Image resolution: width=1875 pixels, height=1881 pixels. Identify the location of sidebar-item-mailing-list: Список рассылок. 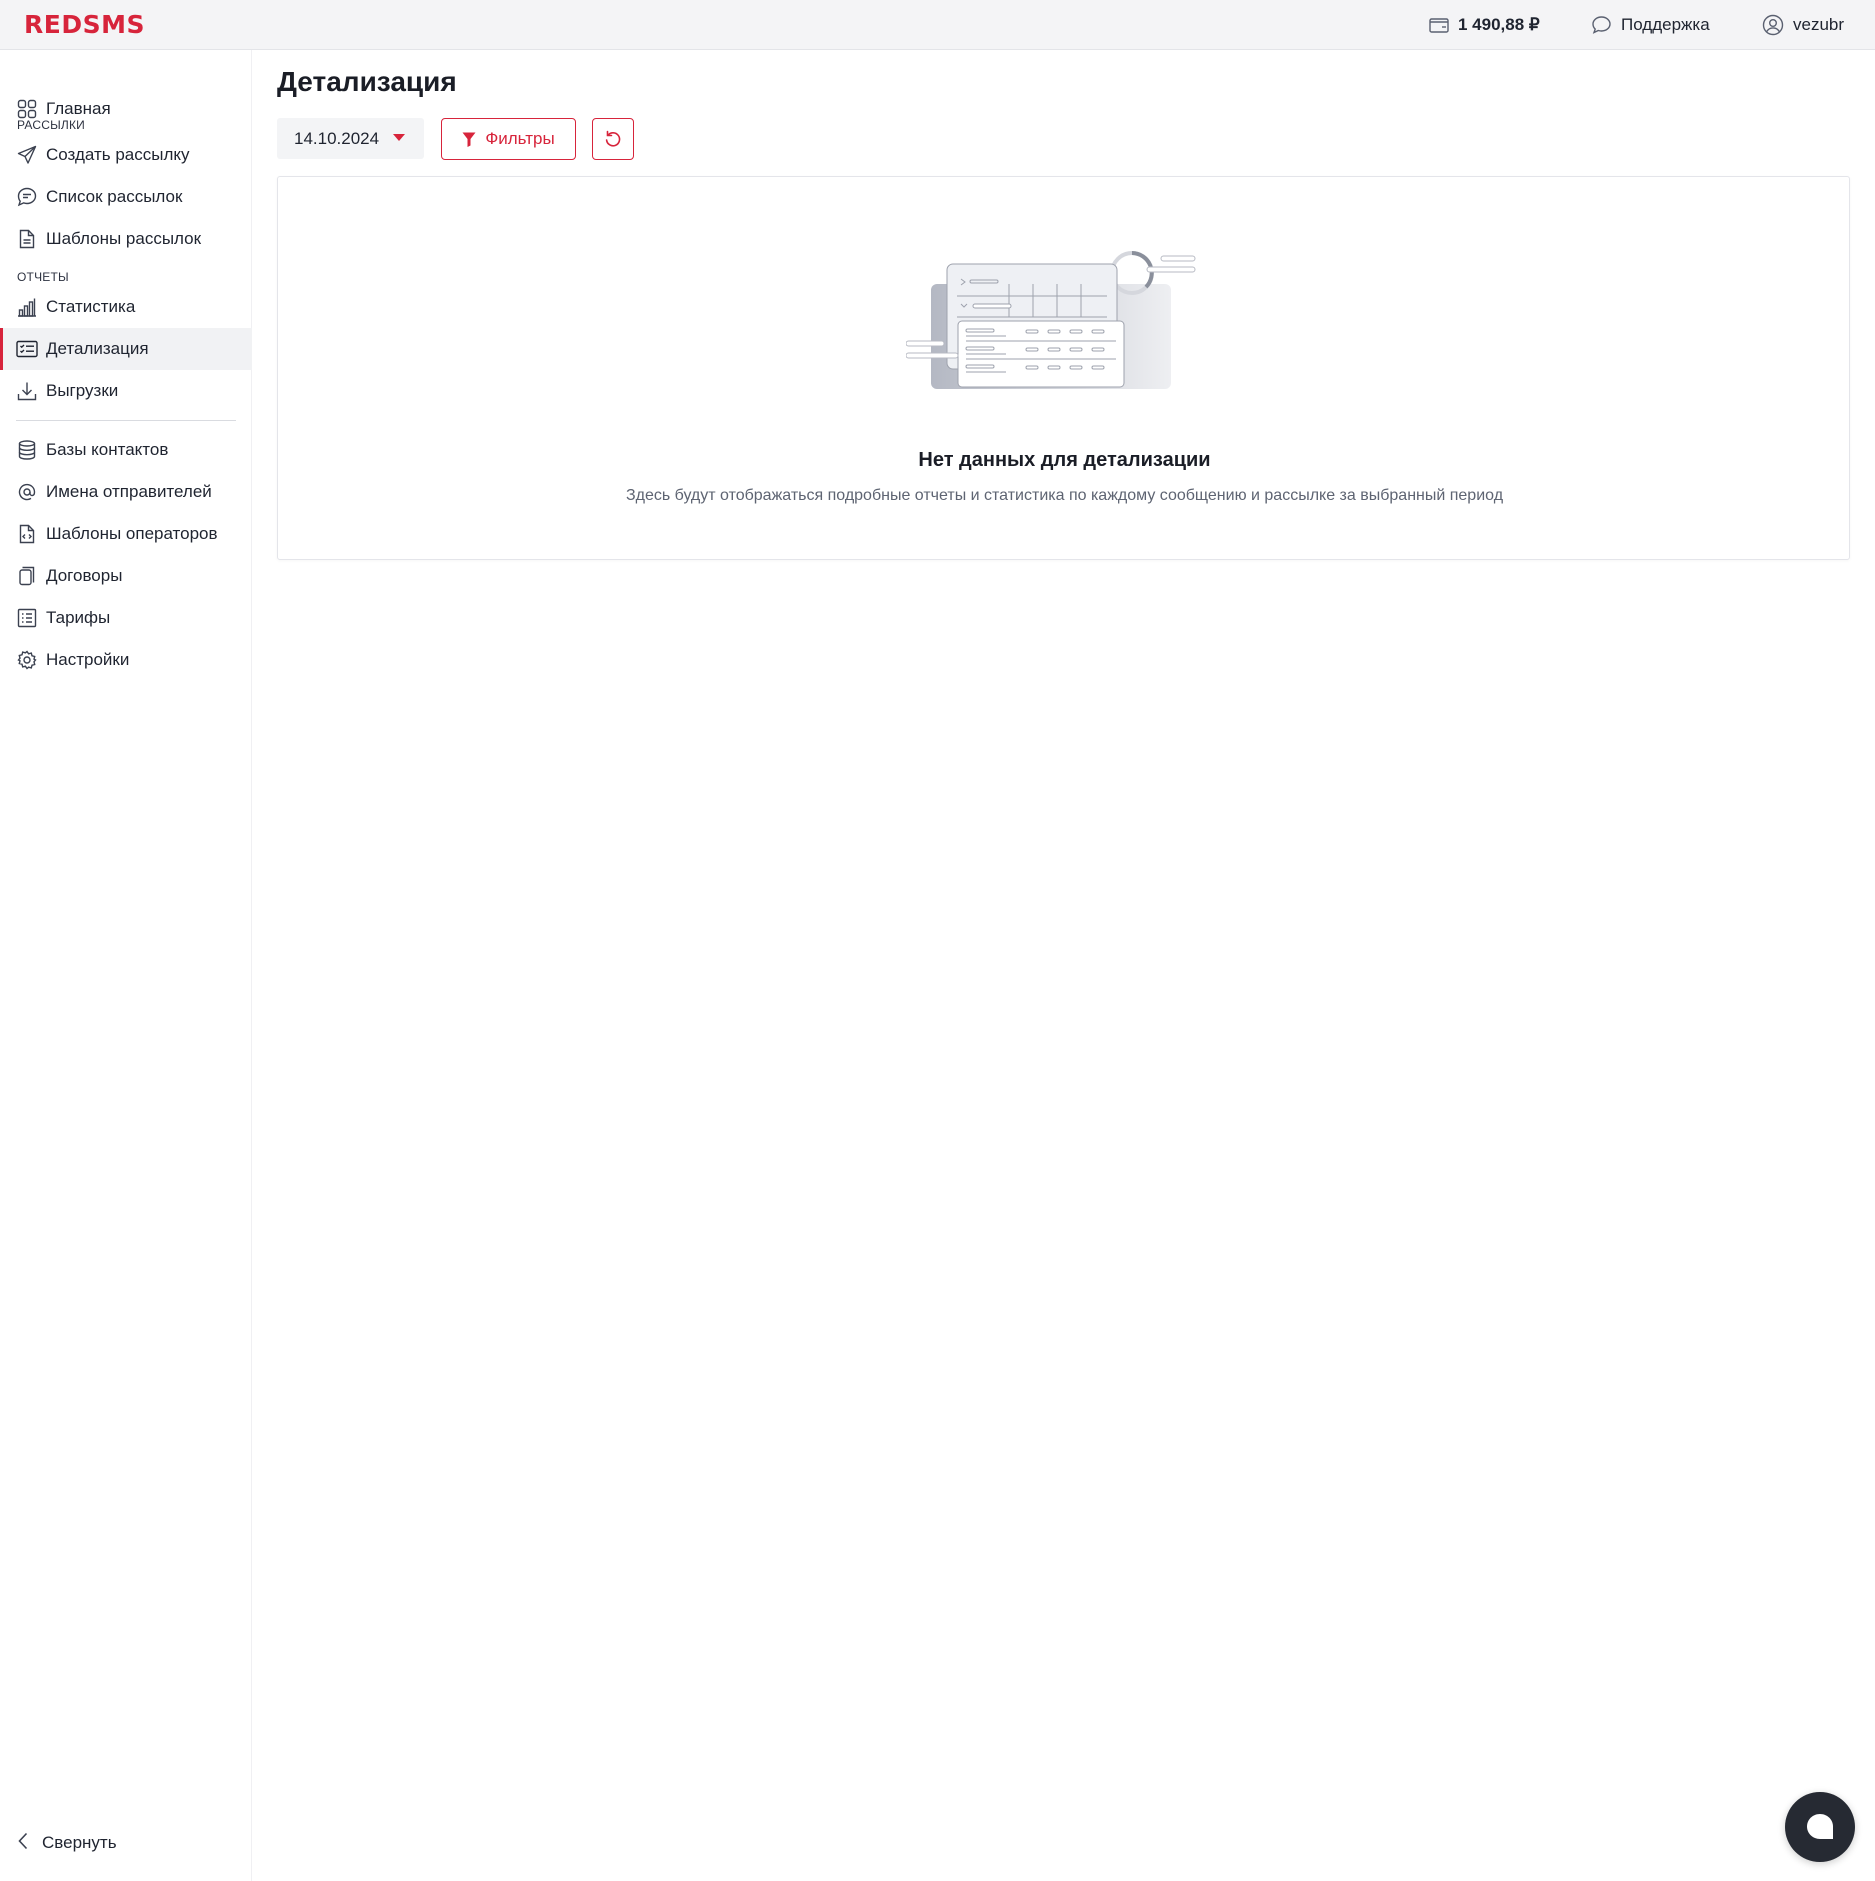
(126, 197).